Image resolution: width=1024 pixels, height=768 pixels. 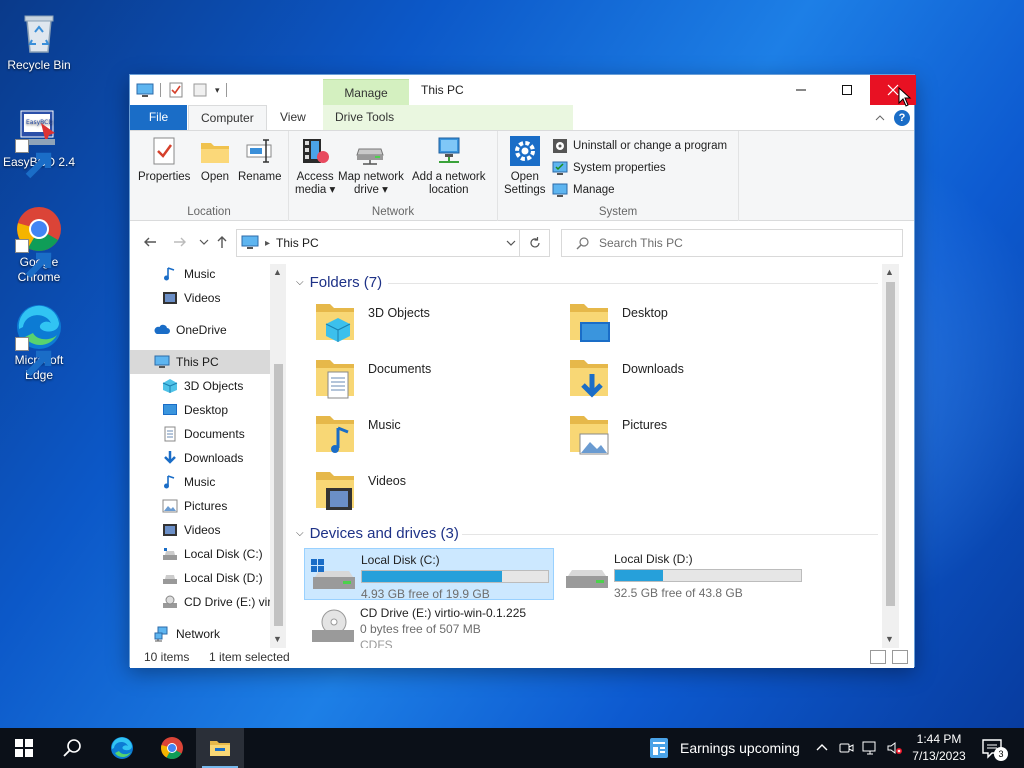 I want to click on folder-music: Music, so click(x=432, y=436).